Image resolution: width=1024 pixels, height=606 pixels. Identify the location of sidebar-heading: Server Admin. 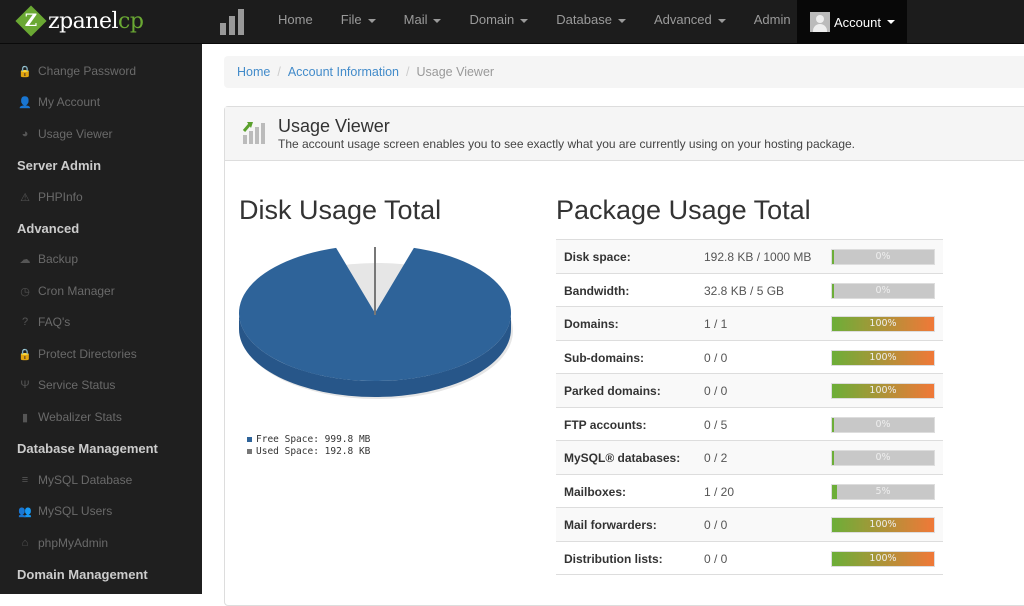
(59, 165).